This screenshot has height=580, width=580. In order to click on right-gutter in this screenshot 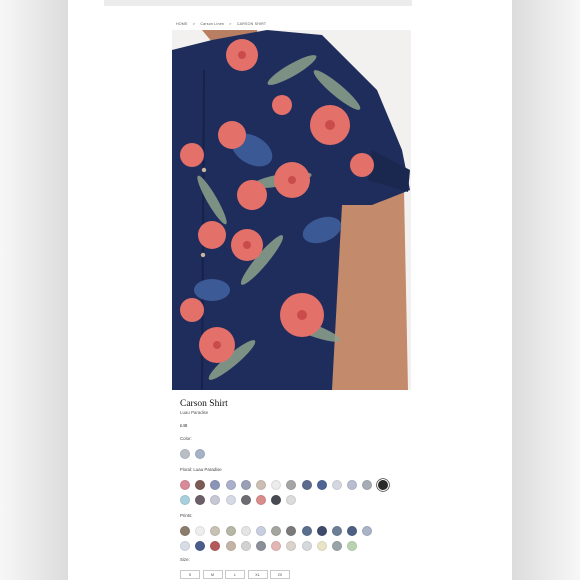, I will do `click(546, 290)`.